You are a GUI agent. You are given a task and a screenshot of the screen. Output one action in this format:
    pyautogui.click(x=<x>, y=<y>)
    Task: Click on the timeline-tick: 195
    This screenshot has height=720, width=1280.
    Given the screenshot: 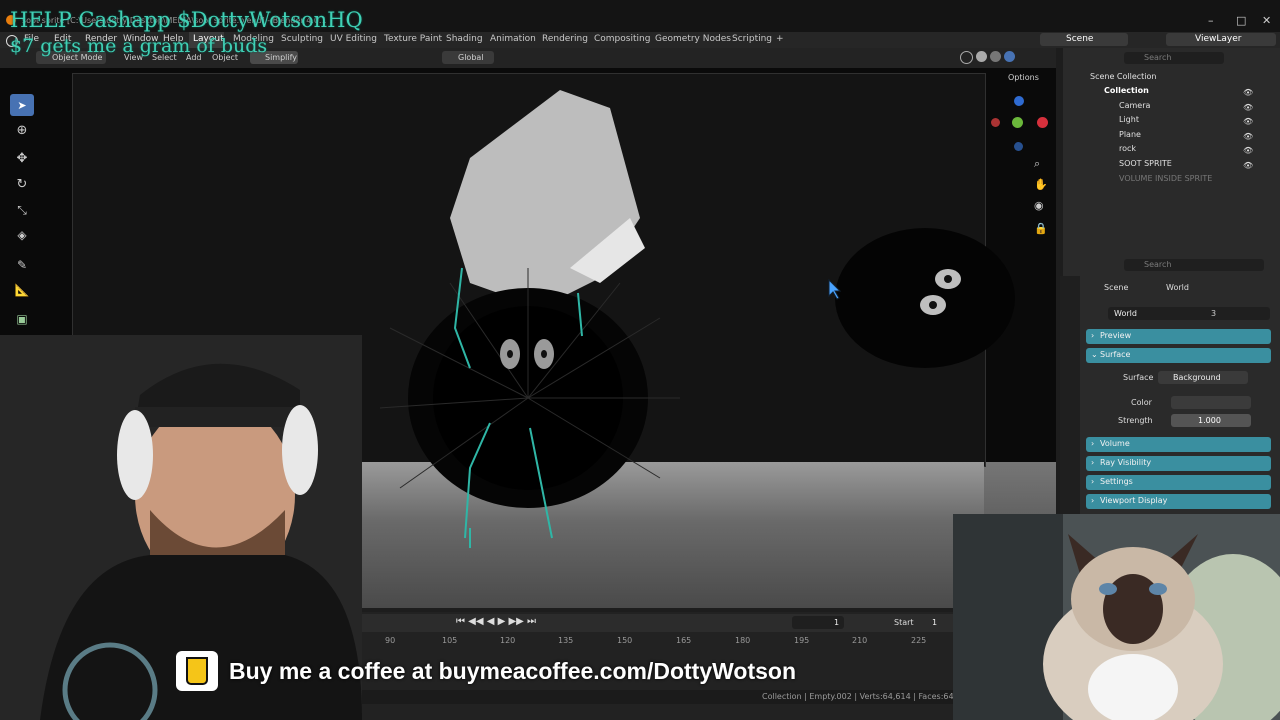 What is the action you would take?
    pyautogui.click(x=802, y=640)
    